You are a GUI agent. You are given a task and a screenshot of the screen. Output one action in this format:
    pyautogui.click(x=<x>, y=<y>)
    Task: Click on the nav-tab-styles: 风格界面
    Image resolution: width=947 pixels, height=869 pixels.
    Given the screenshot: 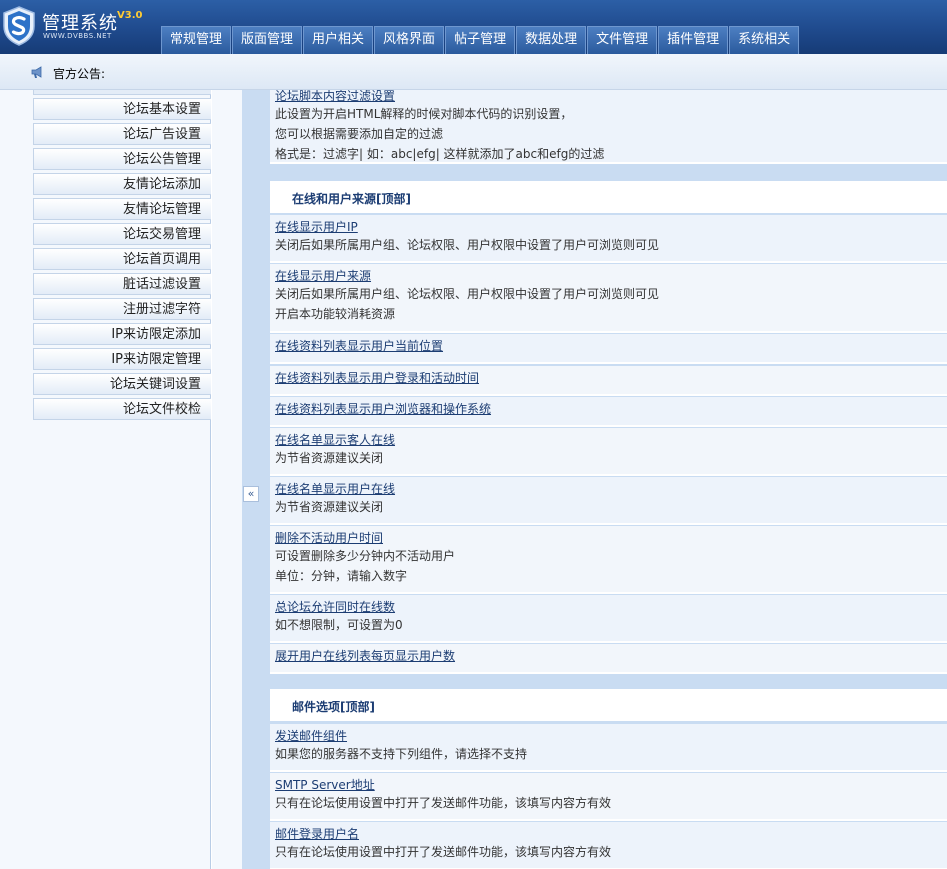 What is the action you would take?
    pyautogui.click(x=409, y=40)
    